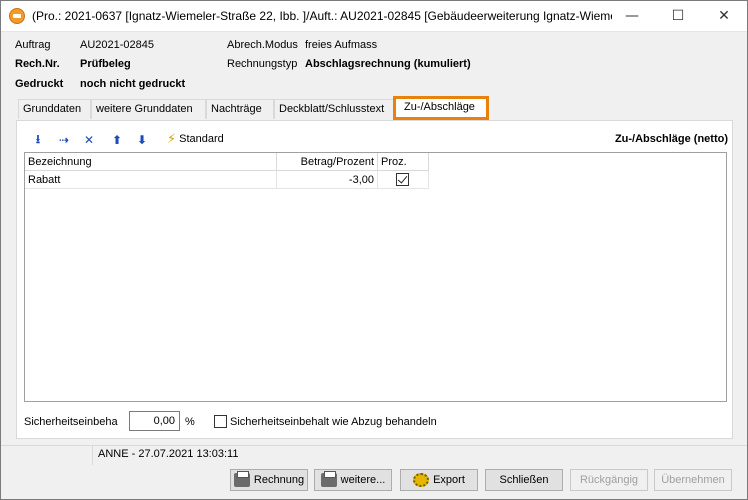 This screenshot has width=748, height=500. What do you see at coordinates (190, 422) in the screenshot?
I see `percent-unit: %` at bounding box center [190, 422].